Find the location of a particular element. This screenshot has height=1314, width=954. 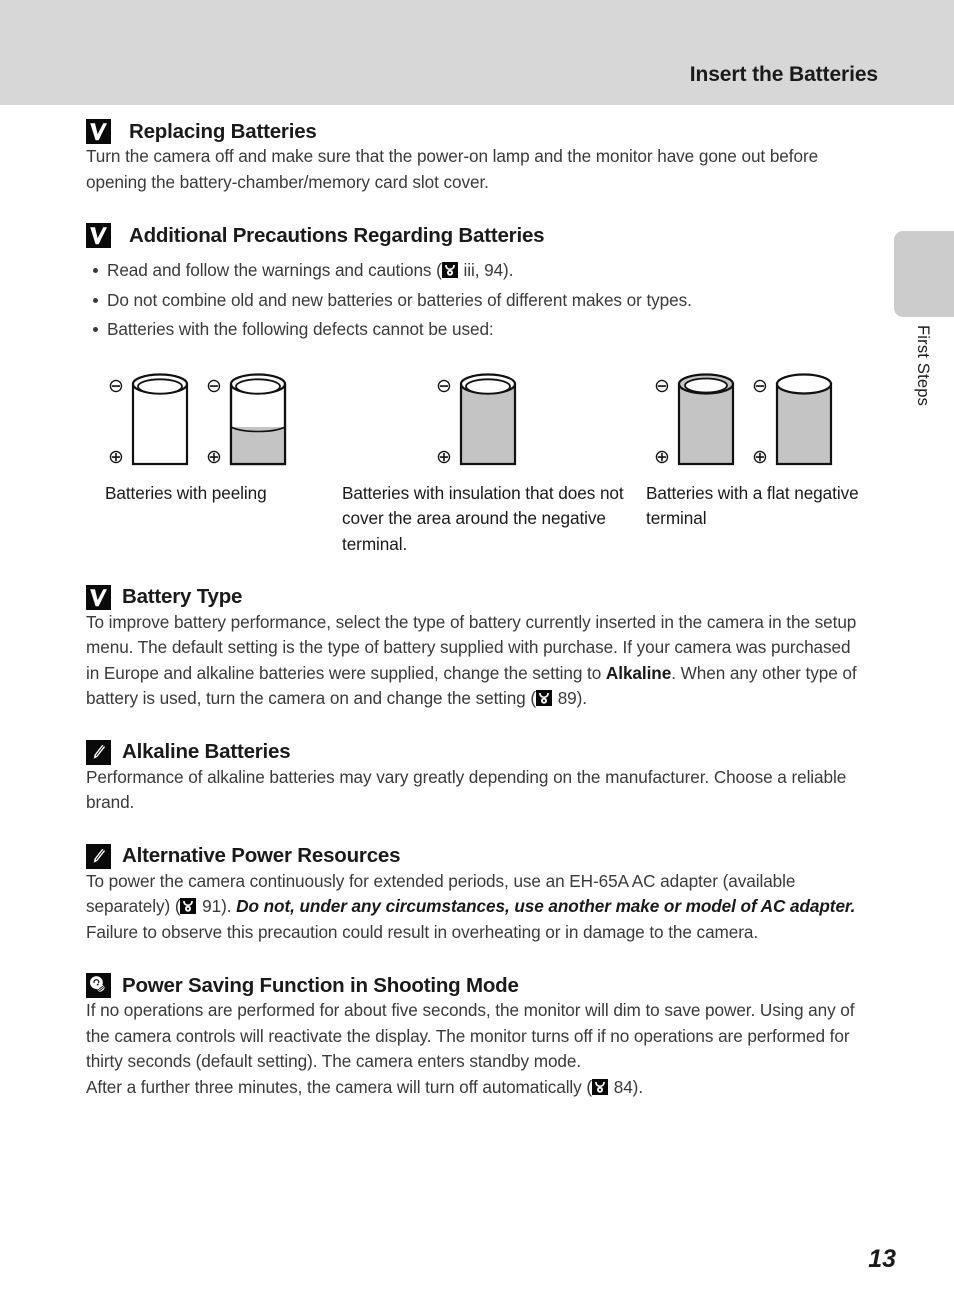

bullet-text-post: iii, 94). is located at coordinates (486, 270).